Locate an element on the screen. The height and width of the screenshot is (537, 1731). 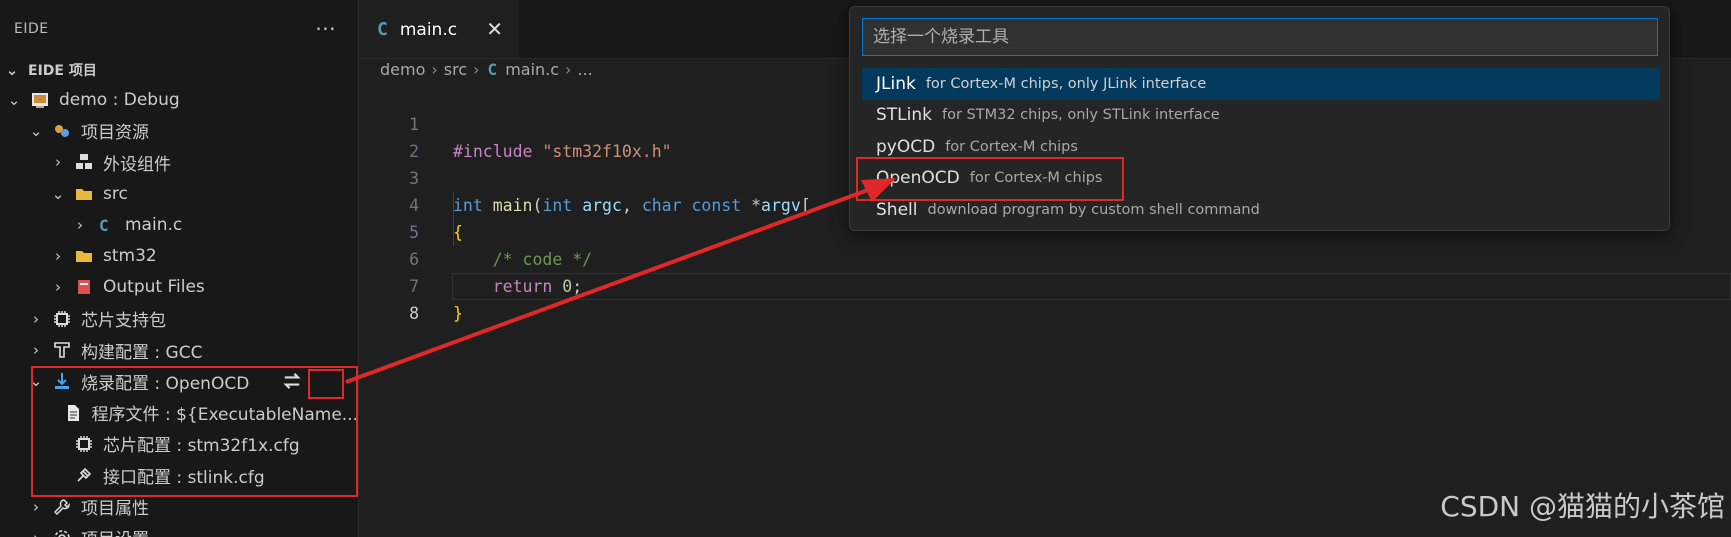
quick-pick-item-label: pyOCD is located at coordinates (906, 146).